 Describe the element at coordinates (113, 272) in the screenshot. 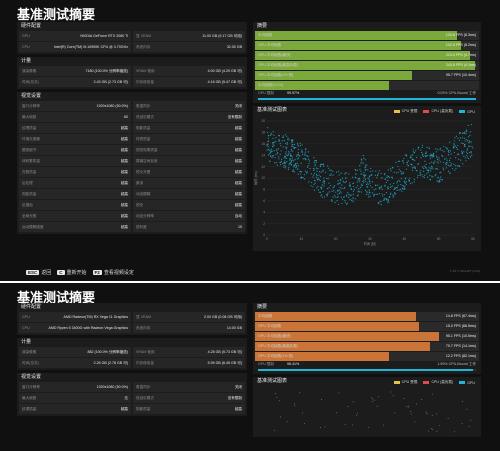

I see `video-settings-hint: F2 查看视频设定` at that location.